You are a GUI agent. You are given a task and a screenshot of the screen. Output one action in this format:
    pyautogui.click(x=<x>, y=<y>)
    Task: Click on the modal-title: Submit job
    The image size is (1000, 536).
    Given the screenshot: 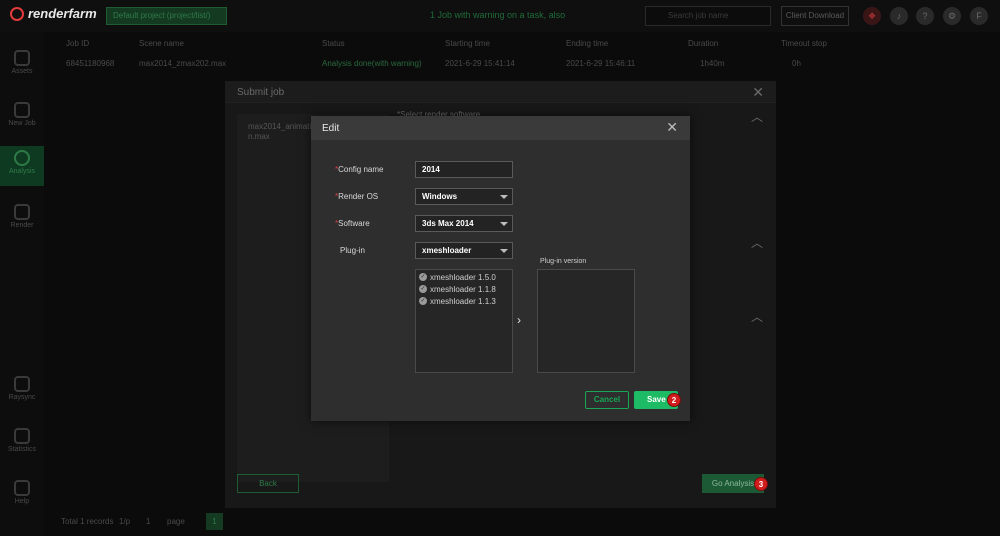 What is the action you would take?
    pyautogui.click(x=261, y=92)
    